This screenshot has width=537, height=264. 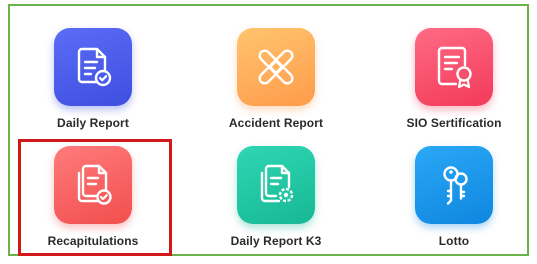 What do you see at coordinates (93, 241) in the screenshot?
I see `menu-item-label: Recapitulations` at bounding box center [93, 241].